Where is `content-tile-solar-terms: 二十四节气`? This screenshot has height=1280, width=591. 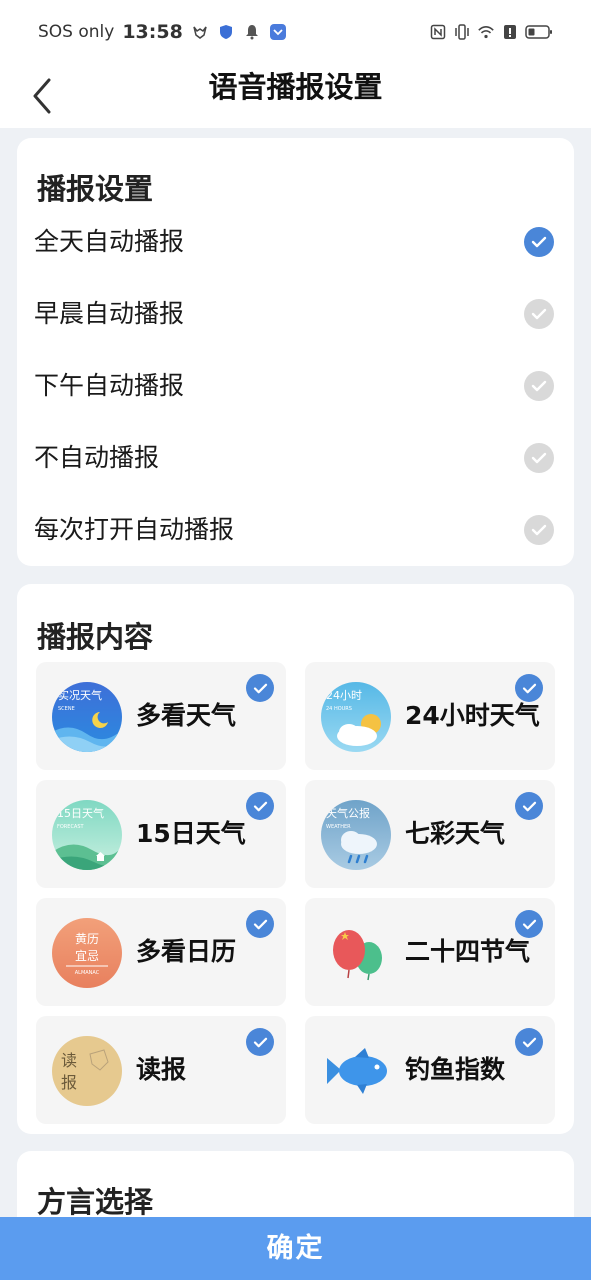
content-tile-solar-terms: 二十四节气 is located at coordinates (430, 952).